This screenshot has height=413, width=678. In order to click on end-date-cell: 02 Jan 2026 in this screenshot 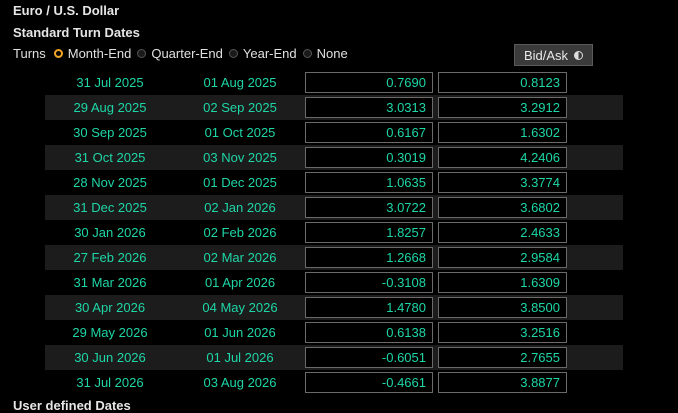, I will do `click(240, 207)`.